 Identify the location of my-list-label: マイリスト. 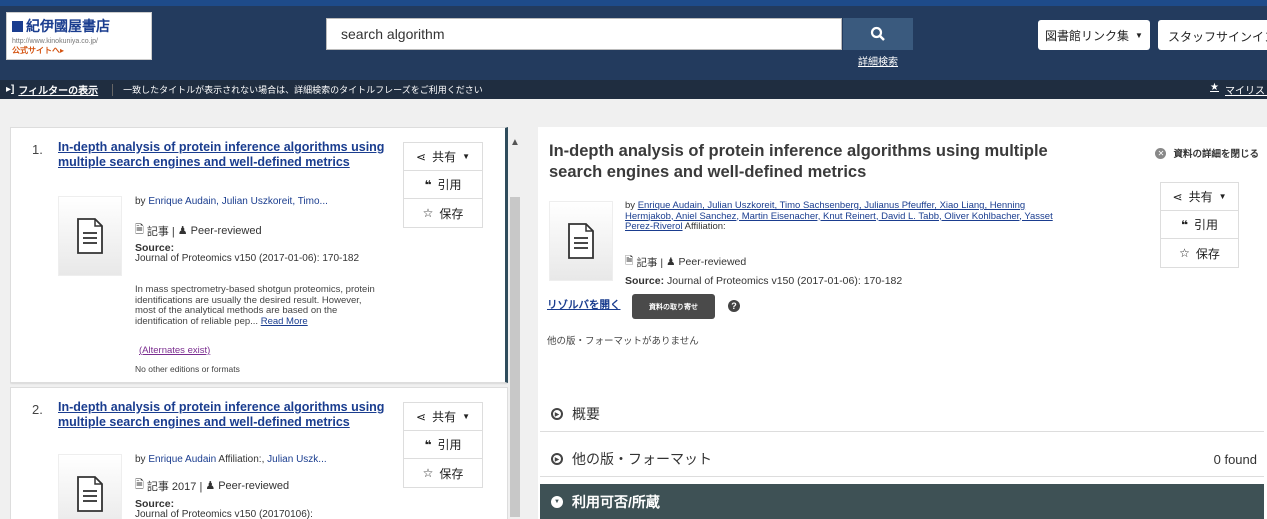
(1246, 91).